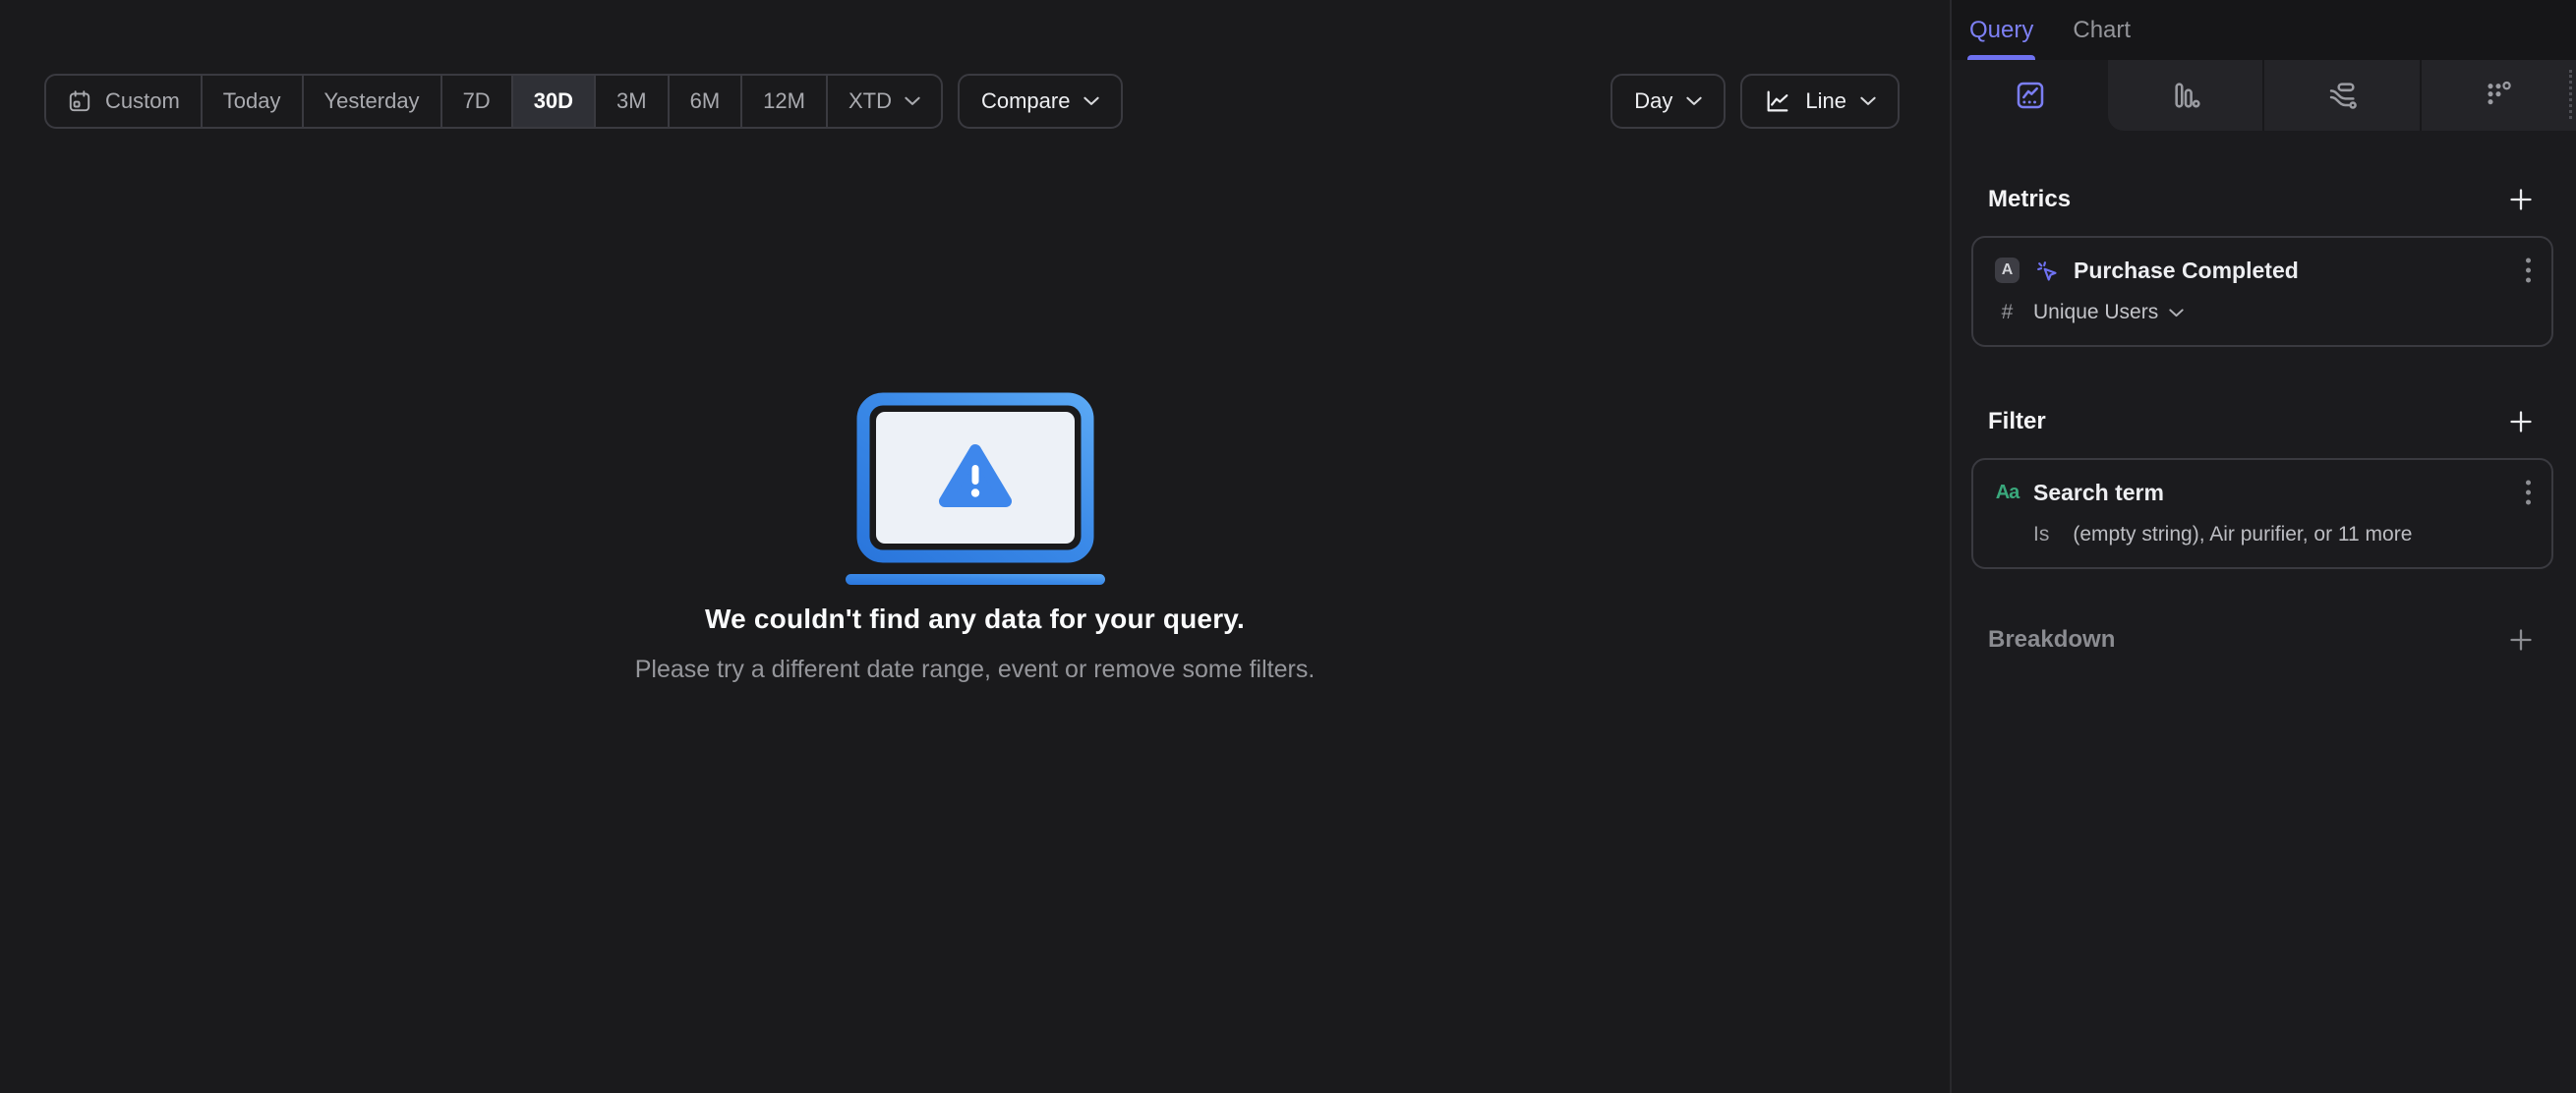 This screenshot has height=1093, width=2576. I want to click on date-range-3m: 3M, so click(633, 101).